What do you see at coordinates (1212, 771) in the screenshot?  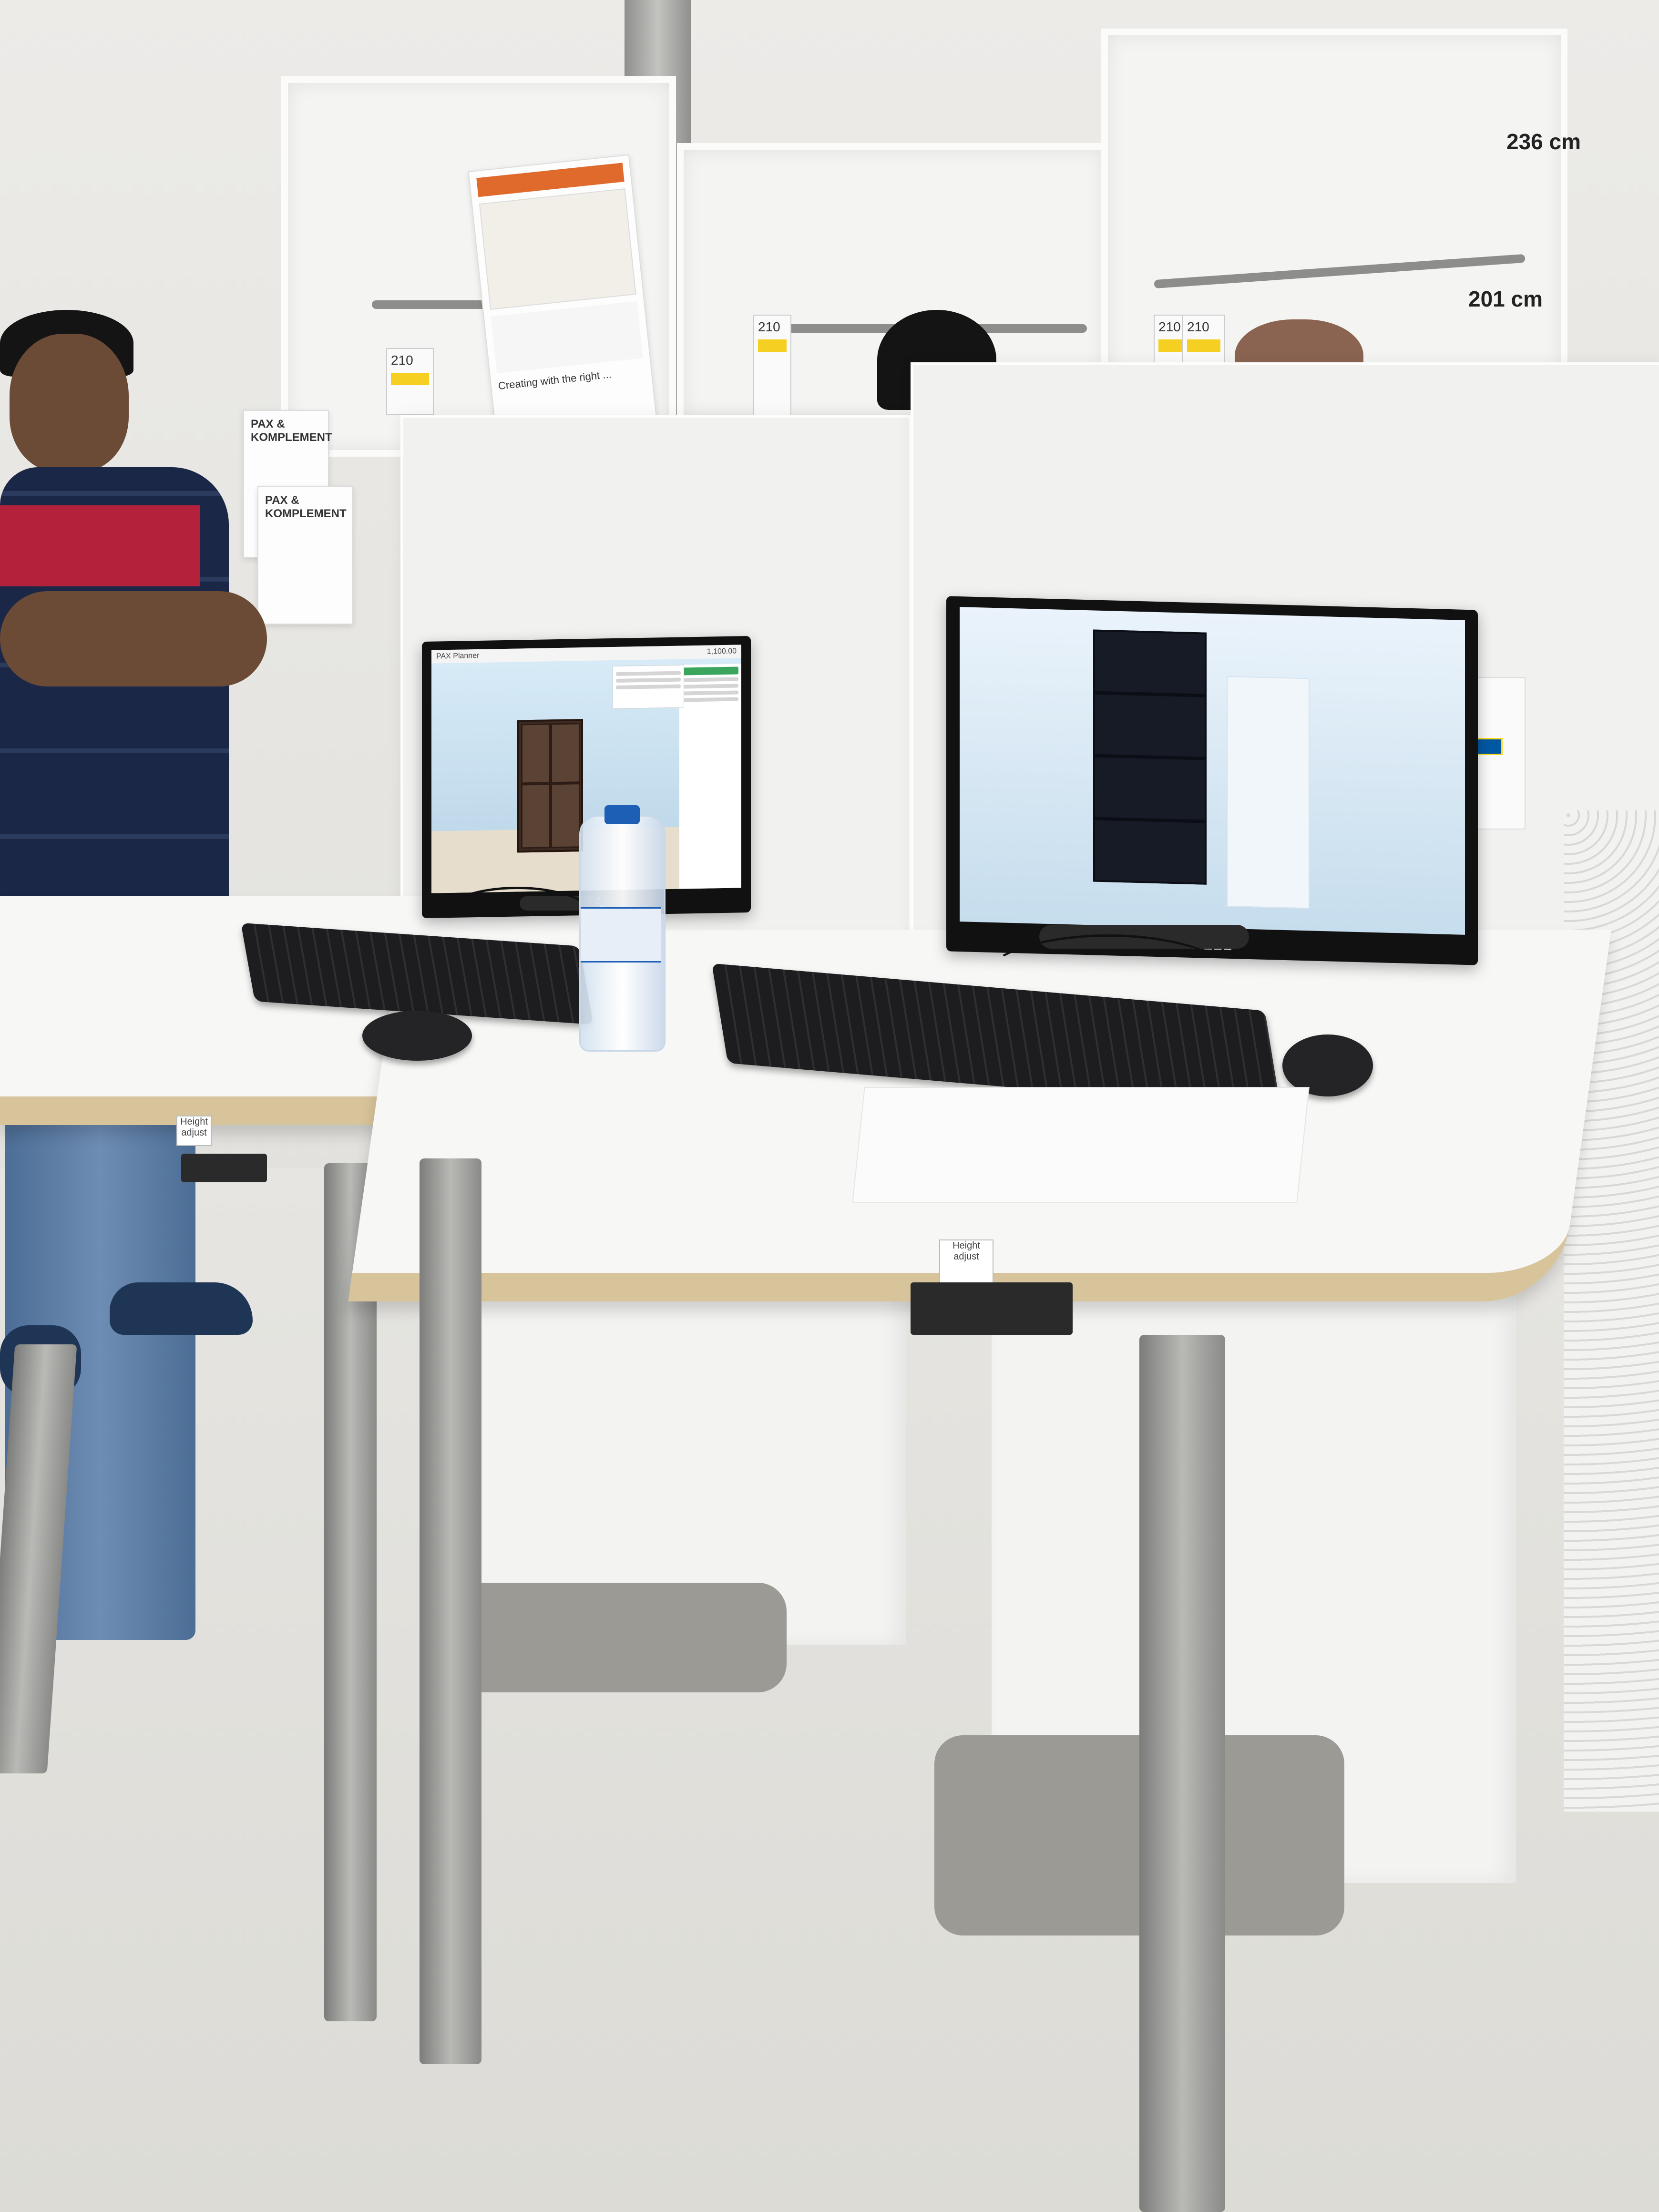 I see `monitor-right-screen` at bounding box center [1212, 771].